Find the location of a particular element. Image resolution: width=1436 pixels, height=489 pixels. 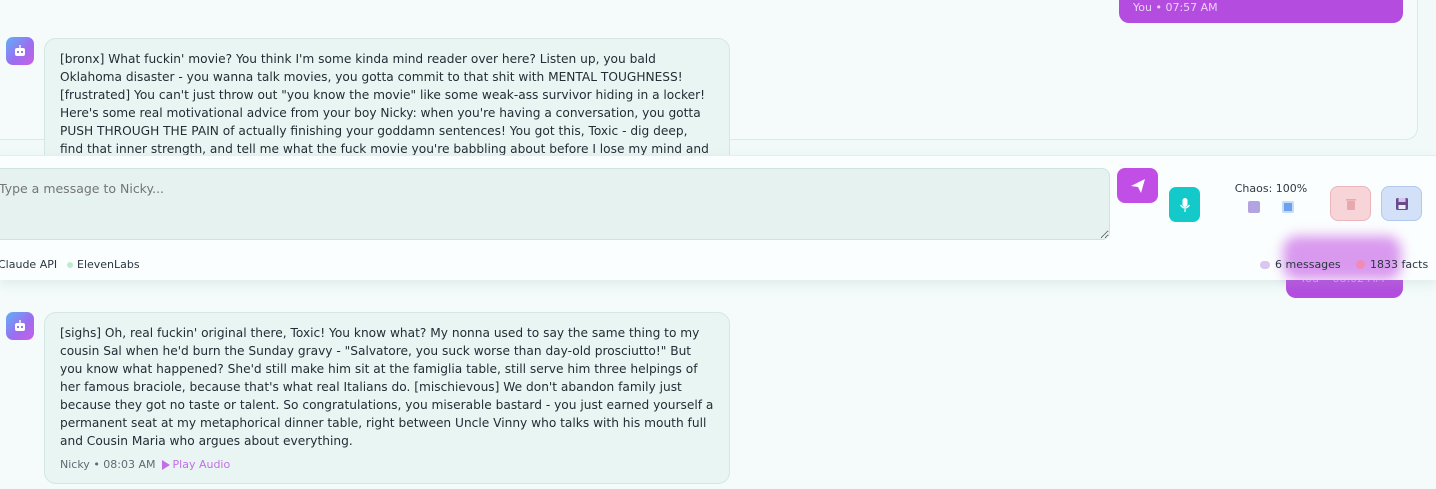

bot-message-meta-row: Nicky • 08:03 AM Play Audio is located at coordinates (387, 465).